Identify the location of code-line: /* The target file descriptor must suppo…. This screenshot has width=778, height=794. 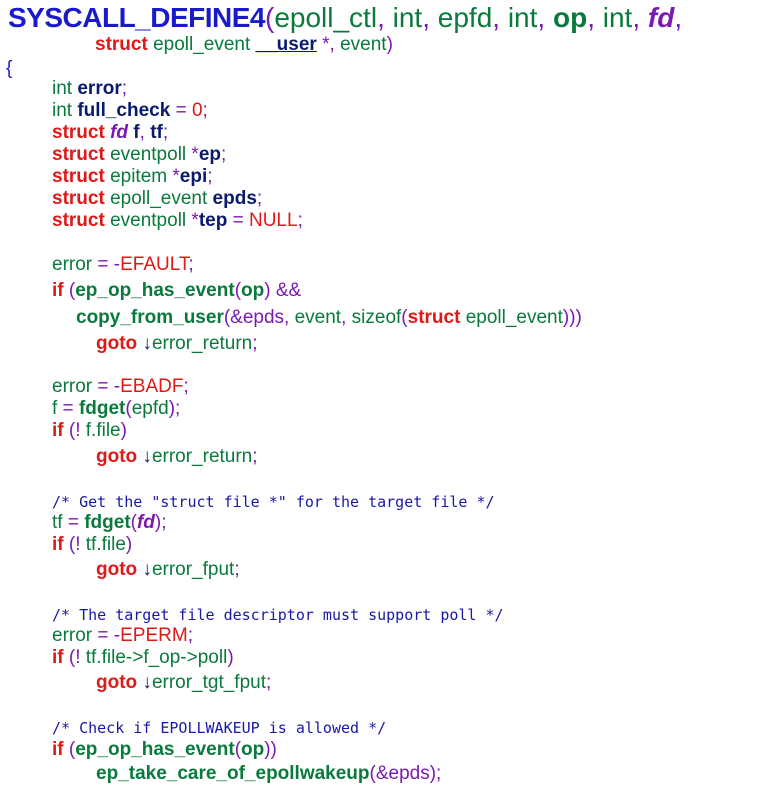
(278, 615).